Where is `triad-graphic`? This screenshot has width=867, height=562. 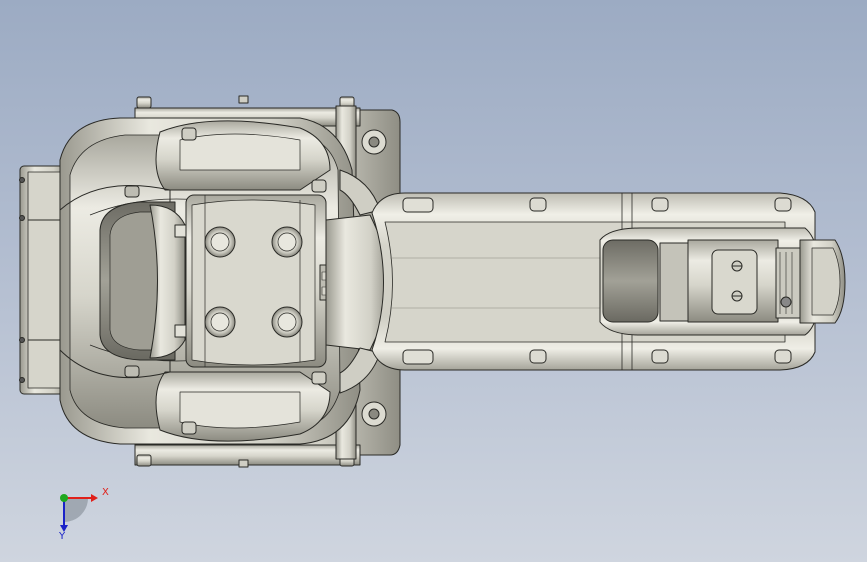
triad-graphic is located at coordinates (79, 513).